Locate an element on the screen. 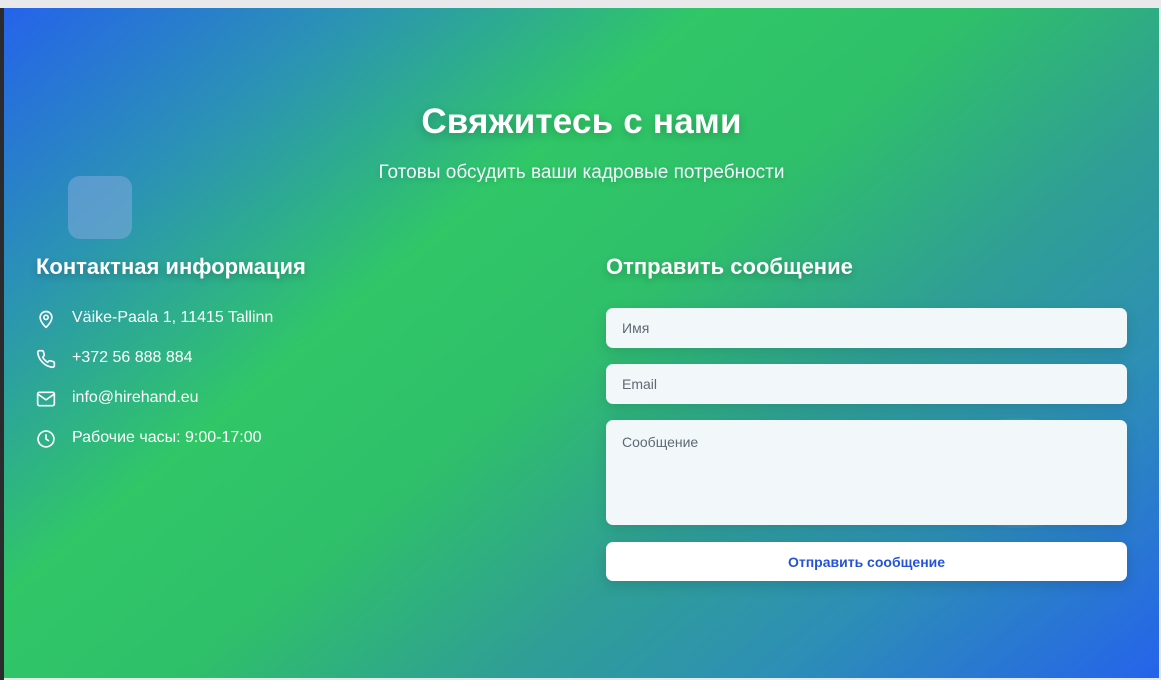 The image size is (1161, 680). hours-text: Рабочие часы: 9:00-17:00 is located at coordinates (167, 437).